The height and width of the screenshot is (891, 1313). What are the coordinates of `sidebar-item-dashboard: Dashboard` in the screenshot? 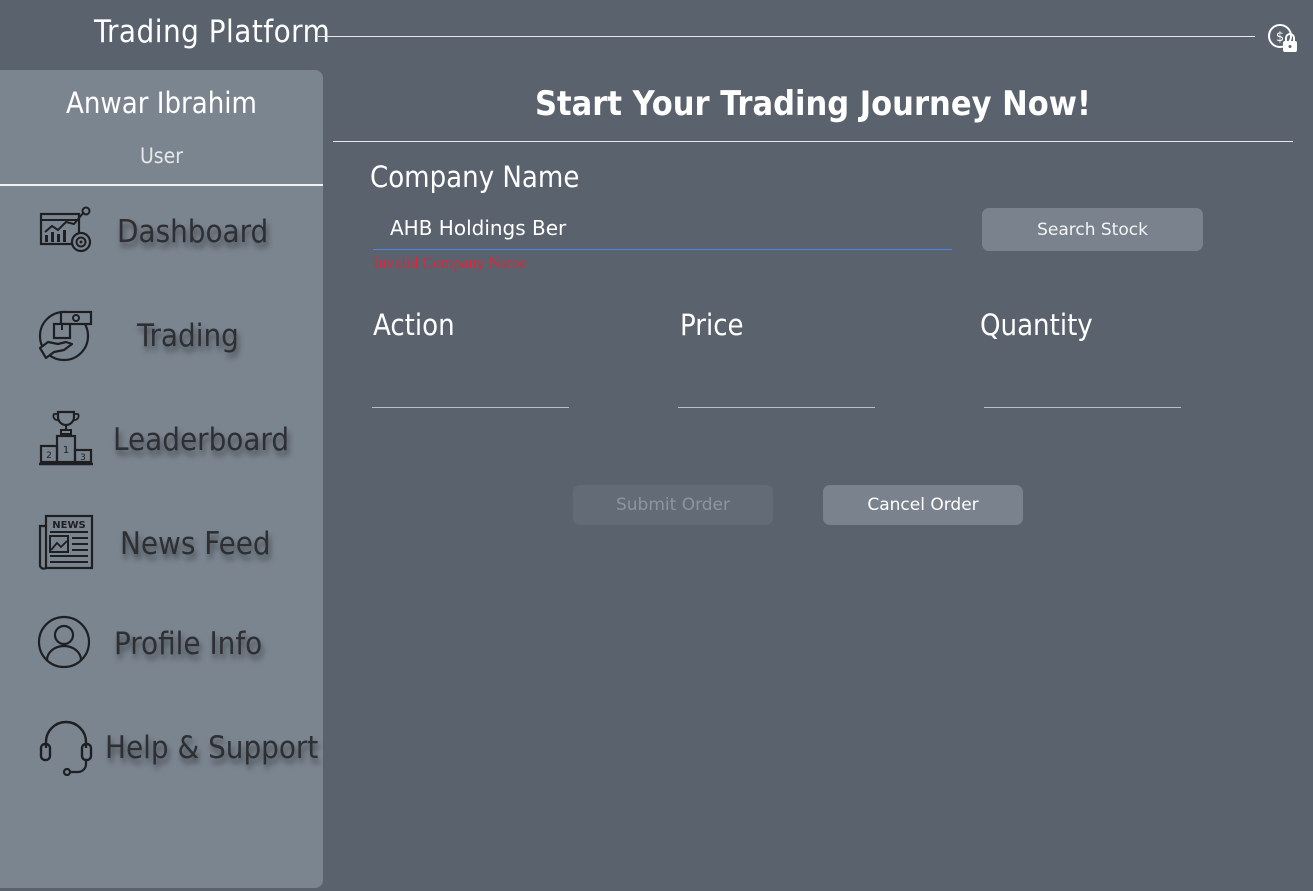 It's located at (161, 238).